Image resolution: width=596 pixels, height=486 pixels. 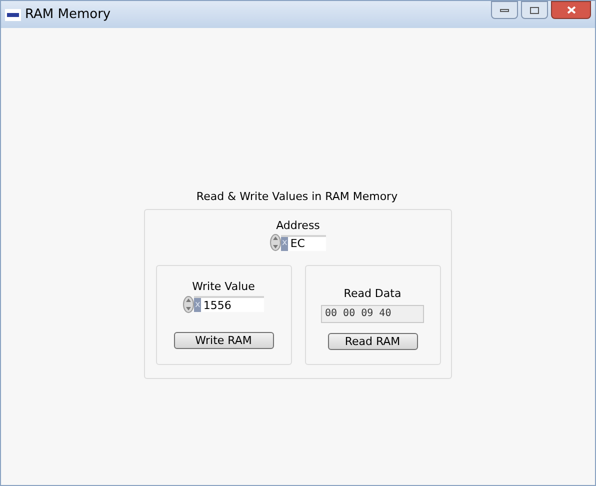 I want to click on address-label: Address, so click(x=298, y=226).